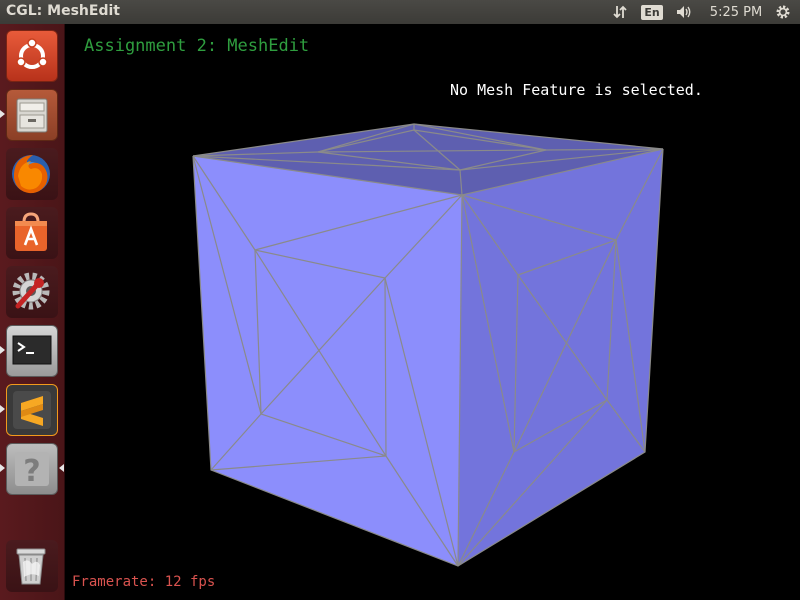 Image resolution: width=800 pixels, height=600 pixels. What do you see at coordinates (197, 46) in the screenshot?
I see `app-title: Assignment 2: MeshEdit` at bounding box center [197, 46].